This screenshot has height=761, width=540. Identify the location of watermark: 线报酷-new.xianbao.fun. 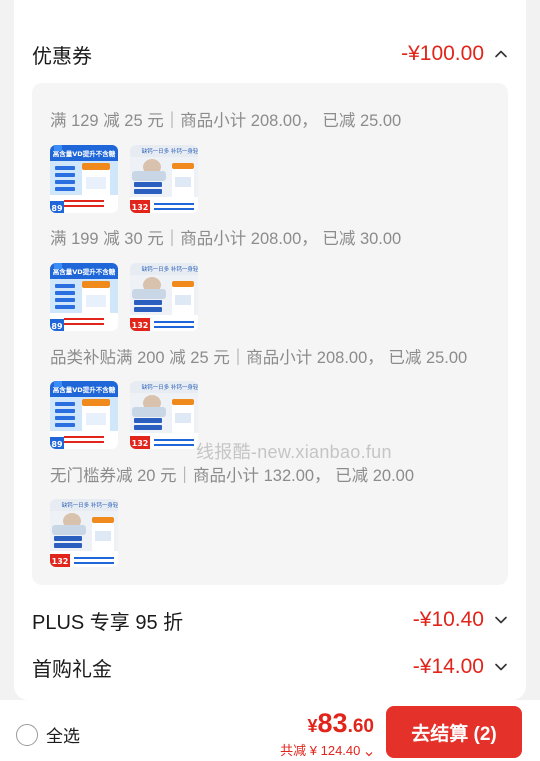
(294, 452).